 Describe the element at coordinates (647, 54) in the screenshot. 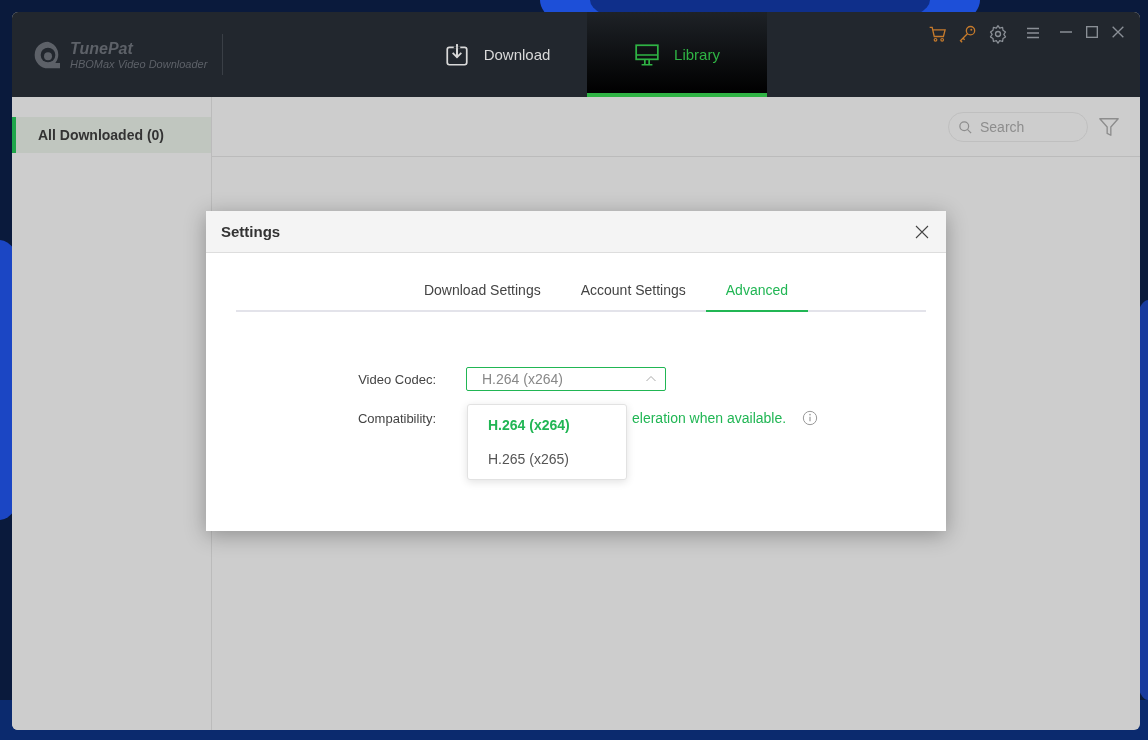

I see `monitor-icon` at that location.